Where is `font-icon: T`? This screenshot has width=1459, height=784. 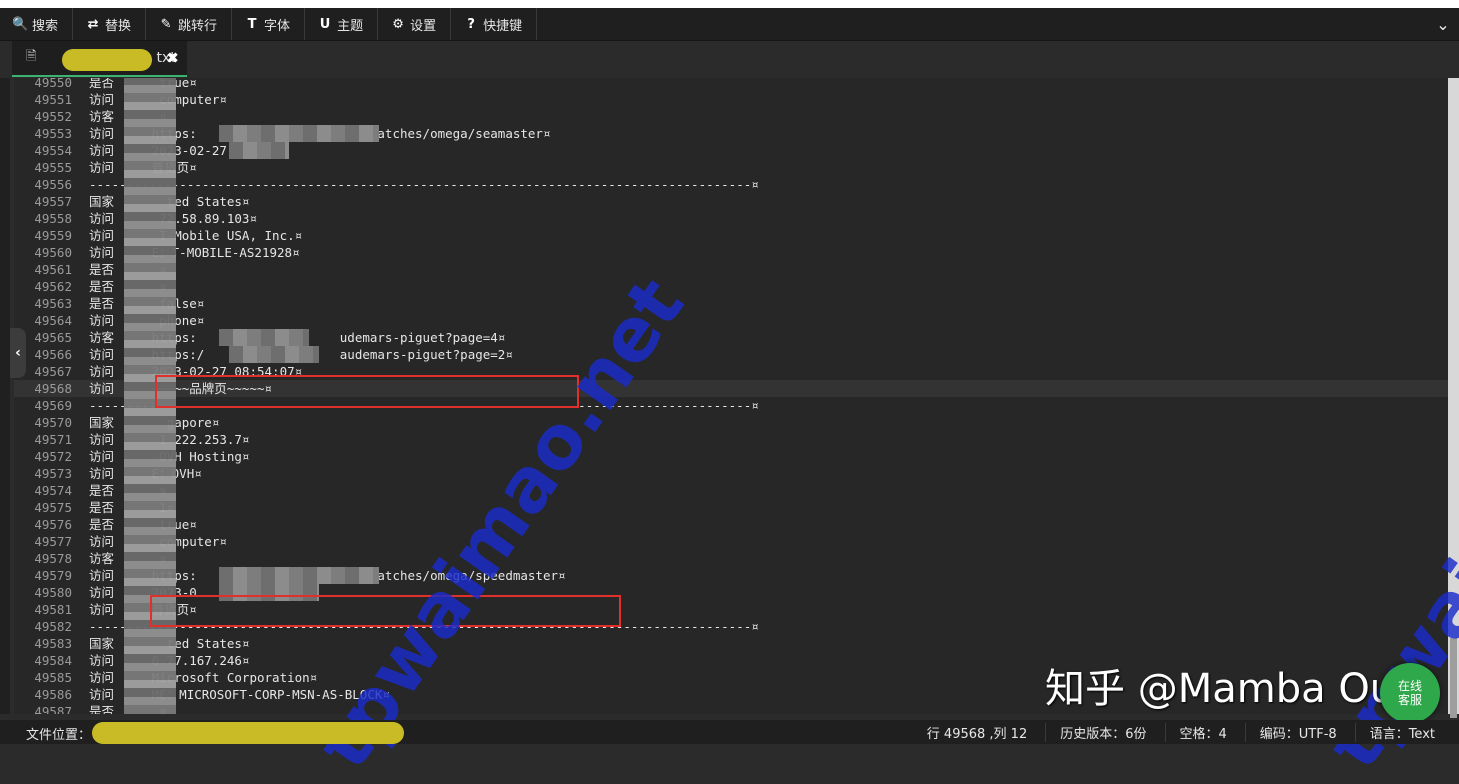 font-icon: T is located at coordinates (252, 24).